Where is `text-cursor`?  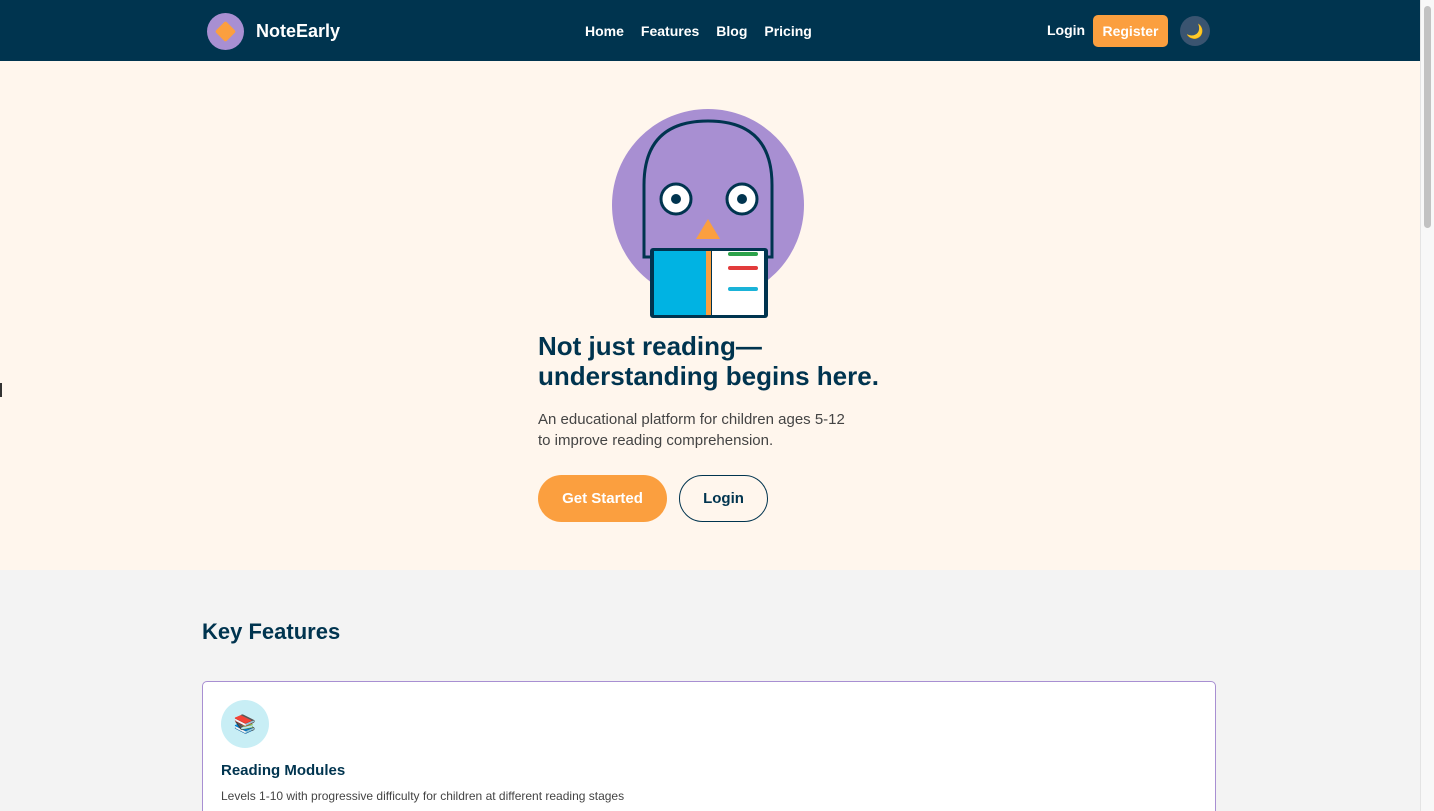 text-cursor is located at coordinates (1, 390).